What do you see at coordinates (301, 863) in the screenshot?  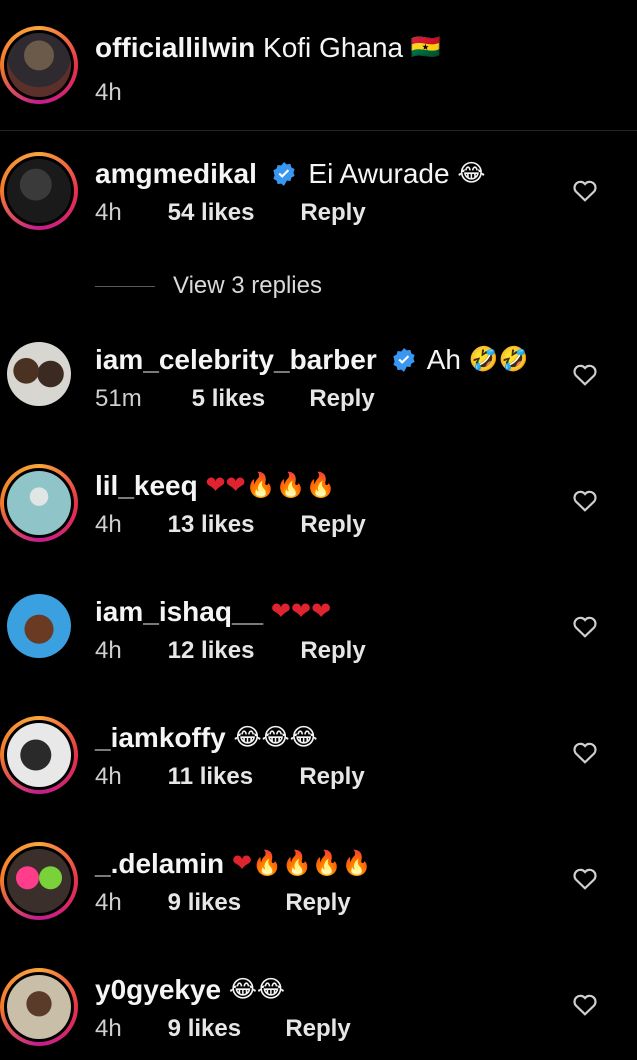 I see `comment-emoji: ❤🔥🔥🔥🔥` at bounding box center [301, 863].